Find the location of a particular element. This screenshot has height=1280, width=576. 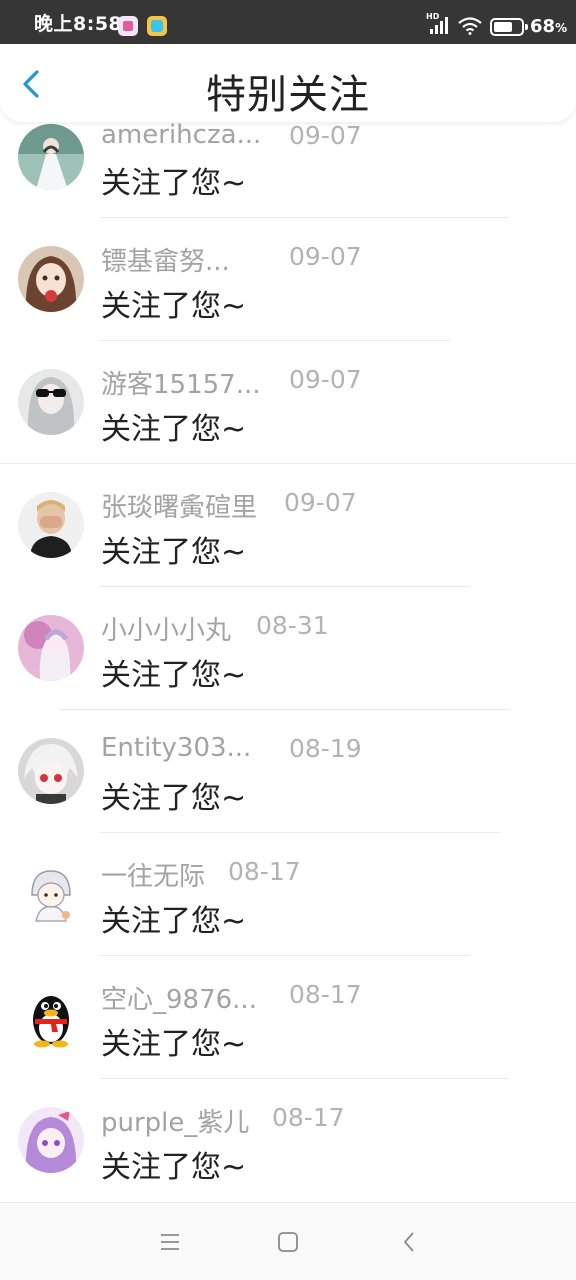

user-name: 小小小小丸 is located at coordinates (166, 631).